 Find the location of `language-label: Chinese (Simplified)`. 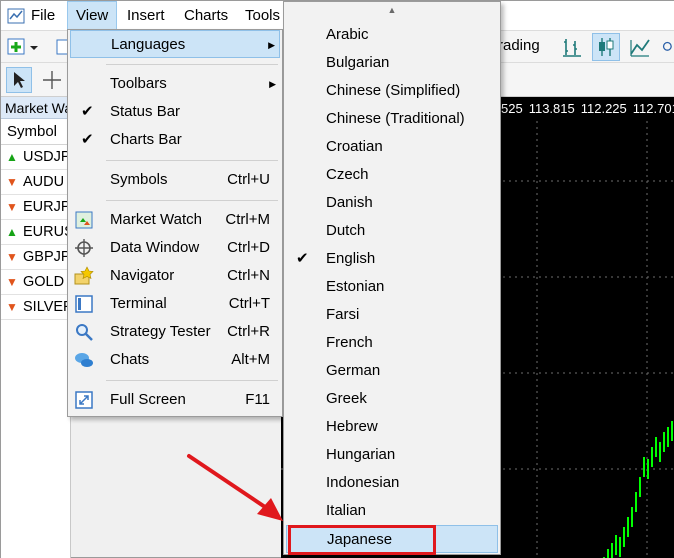

language-label: Chinese (Simplified) is located at coordinates (393, 90).